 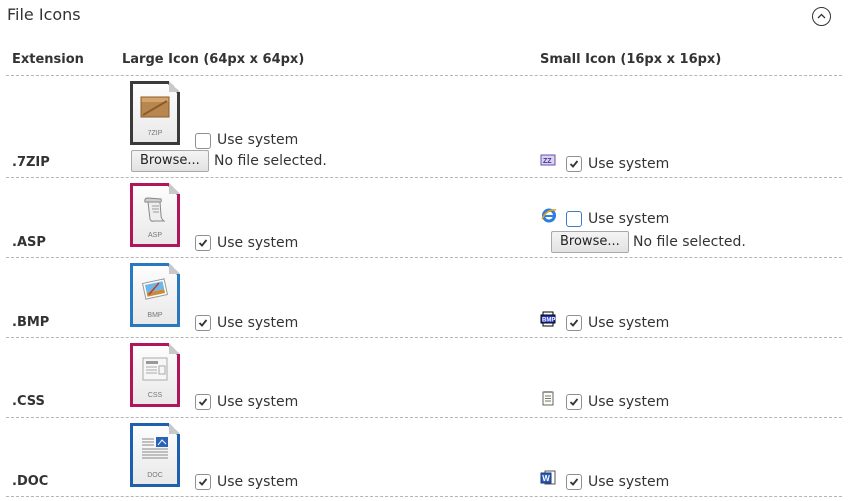 I want to click on column-header-extension: Extension, so click(x=48, y=59).